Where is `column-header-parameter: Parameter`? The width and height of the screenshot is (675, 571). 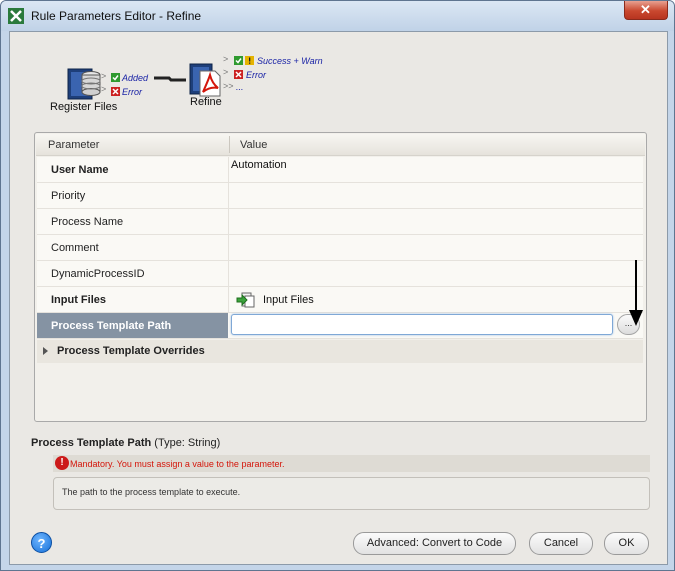
column-header-parameter: Parameter is located at coordinates (74, 145).